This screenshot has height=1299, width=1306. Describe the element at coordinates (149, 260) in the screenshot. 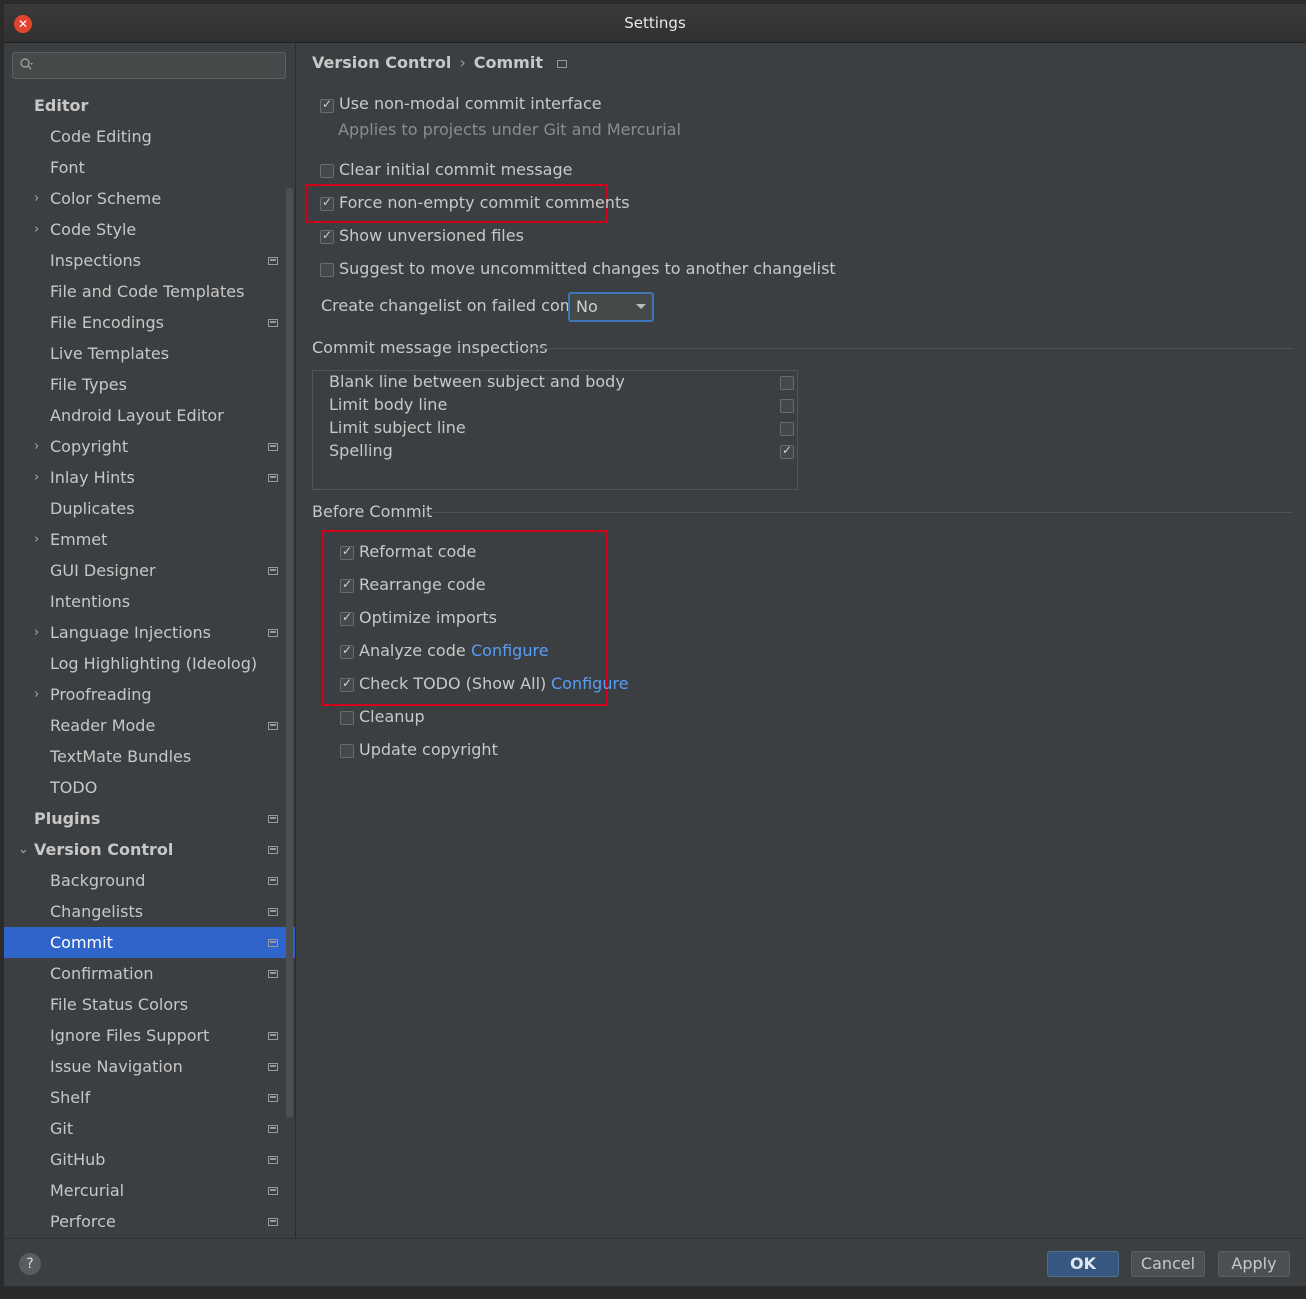

I see `sidebar-item-inspections: Inspections` at that location.